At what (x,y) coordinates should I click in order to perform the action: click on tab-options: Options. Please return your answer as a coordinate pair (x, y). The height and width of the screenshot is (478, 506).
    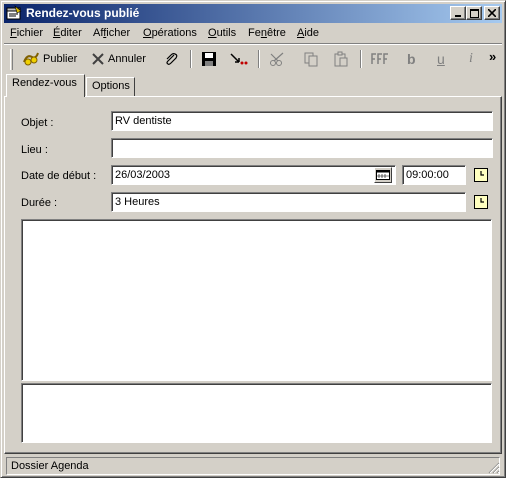
    Looking at the image, I should click on (110, 87).